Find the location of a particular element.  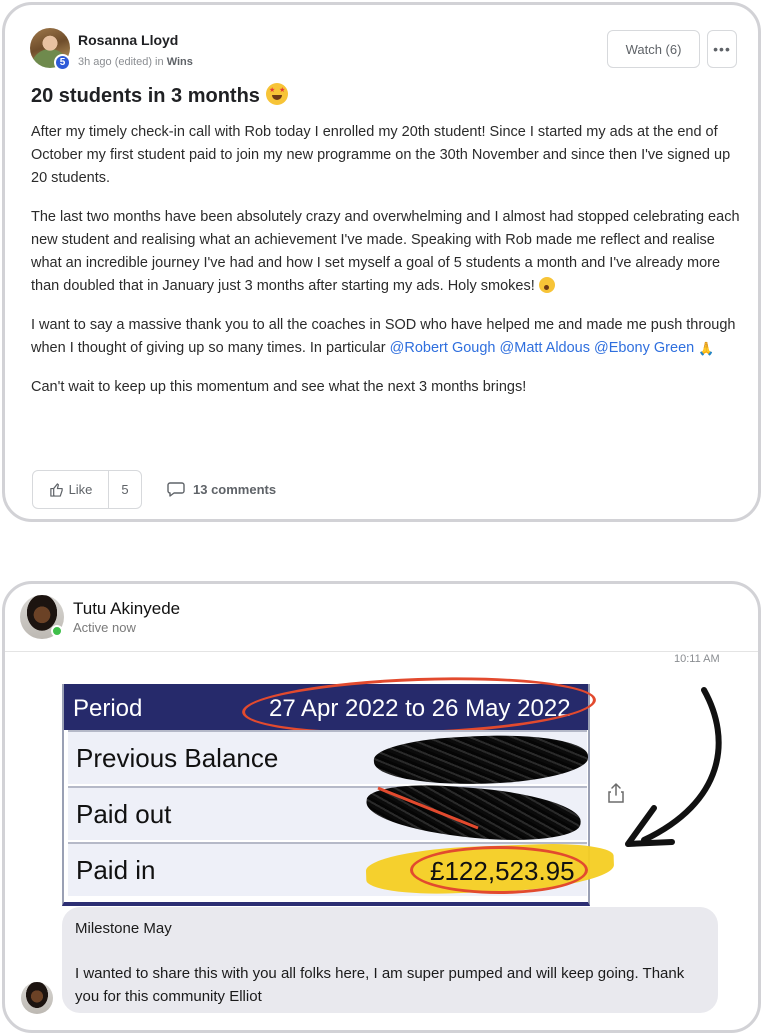

astonished-emoji-icon is located at coordinates (546, 285).